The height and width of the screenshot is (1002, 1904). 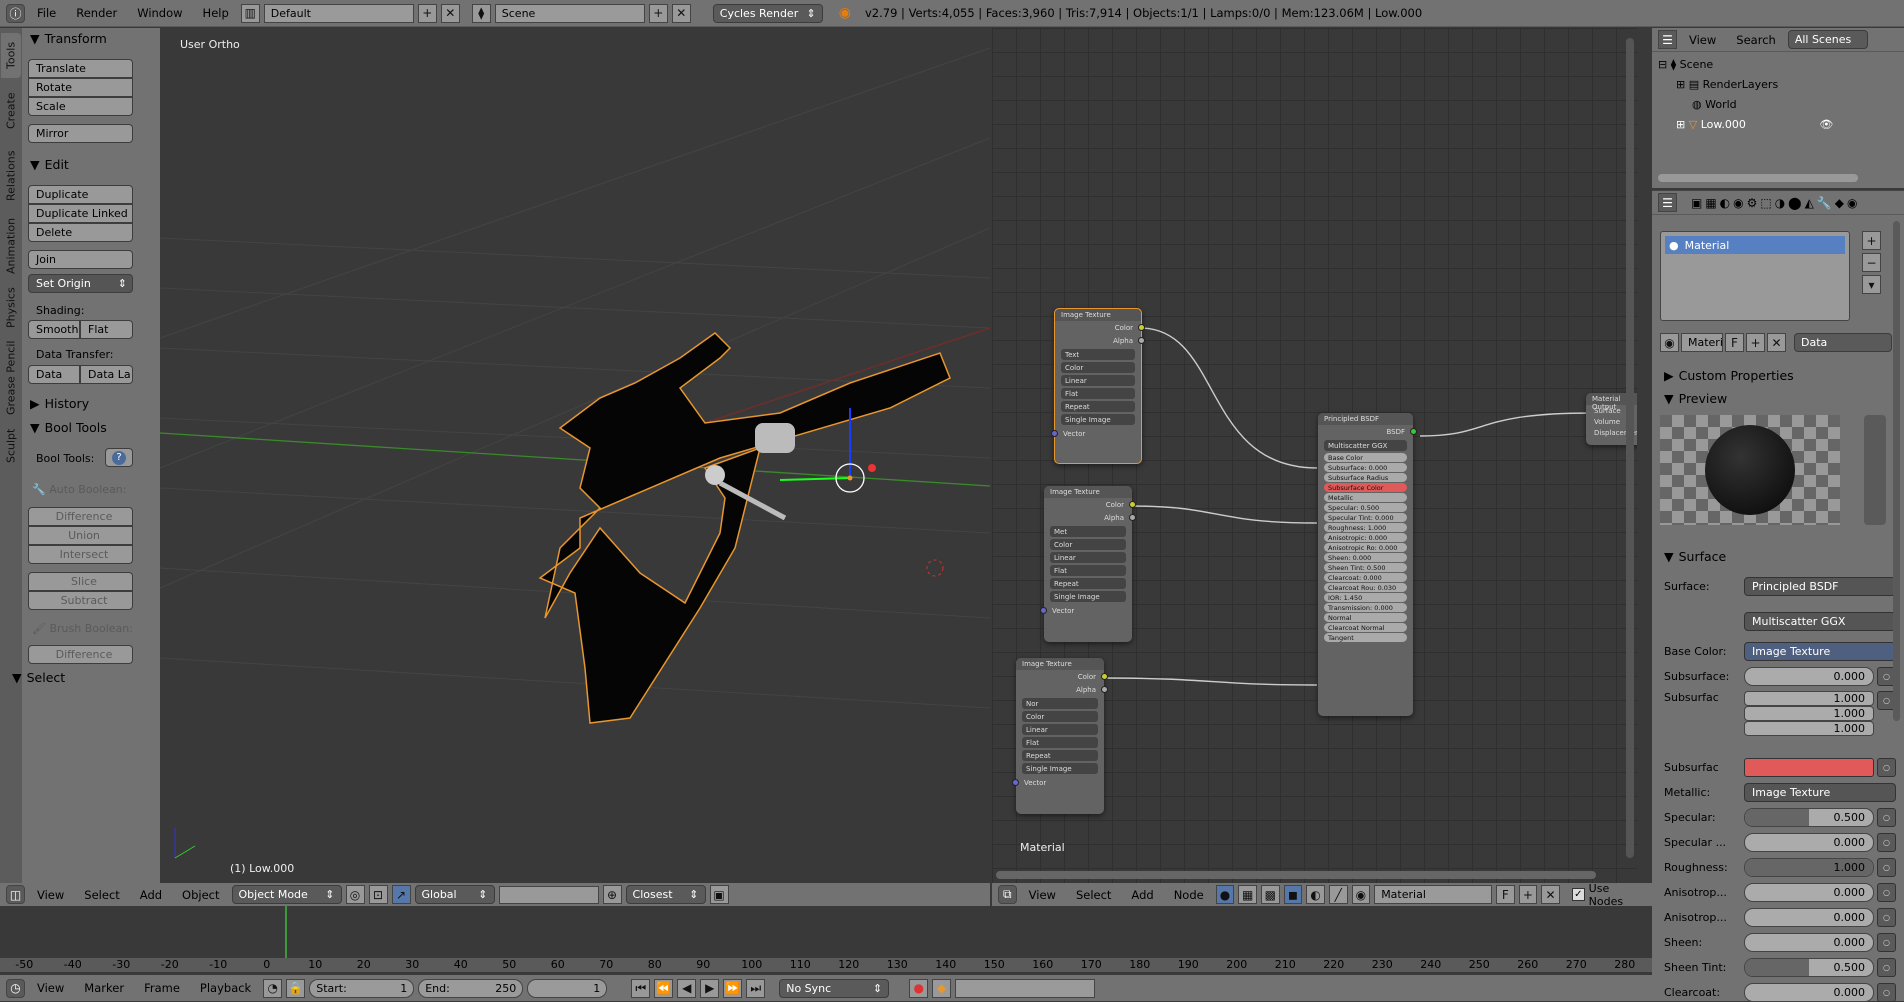 I want to click on add-layout-icon: +, so click(x=427, y=13).